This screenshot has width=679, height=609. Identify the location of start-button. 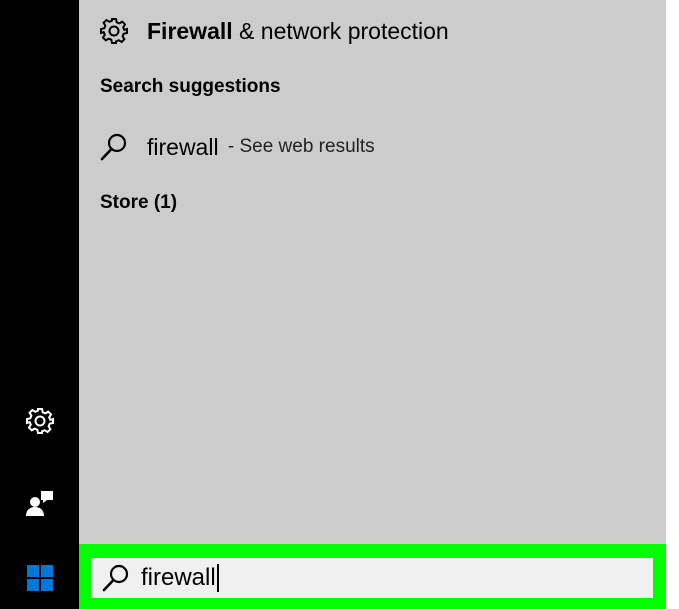
(39, 578).